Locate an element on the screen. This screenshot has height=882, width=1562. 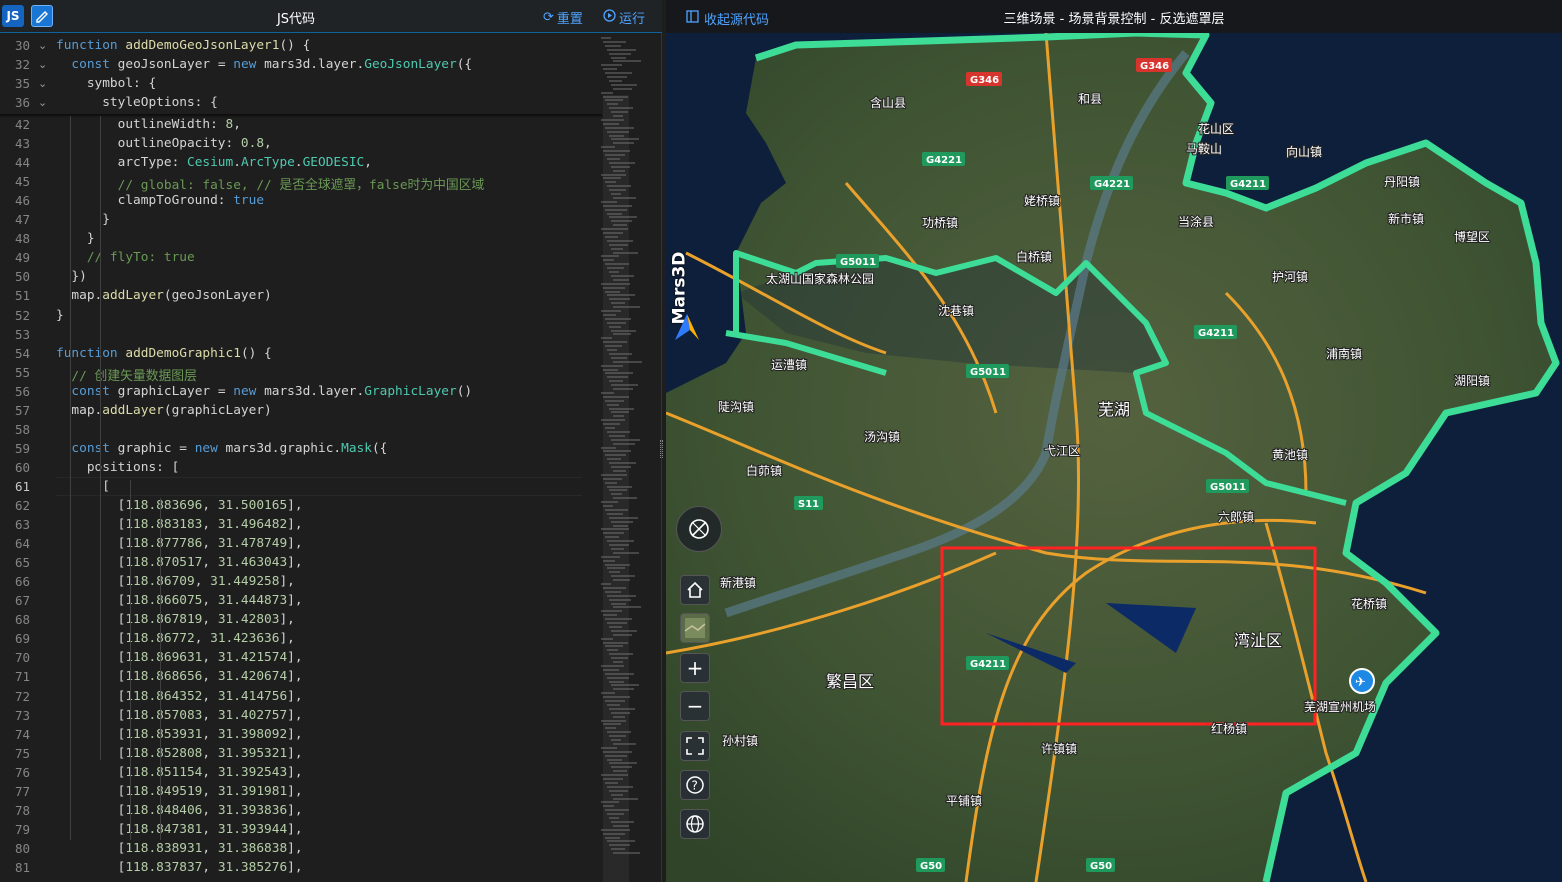
compass-icon is located at coordinates (699, 529).